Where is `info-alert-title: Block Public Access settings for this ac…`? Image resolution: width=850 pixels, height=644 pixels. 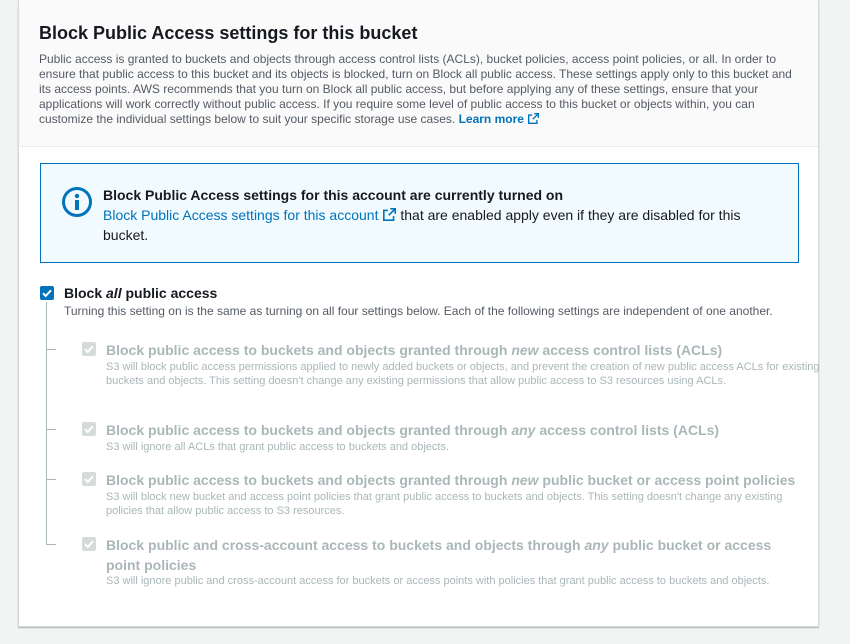
info-alert-title: Block Public Access settings for this ac… is located at coordinates (333, 195).